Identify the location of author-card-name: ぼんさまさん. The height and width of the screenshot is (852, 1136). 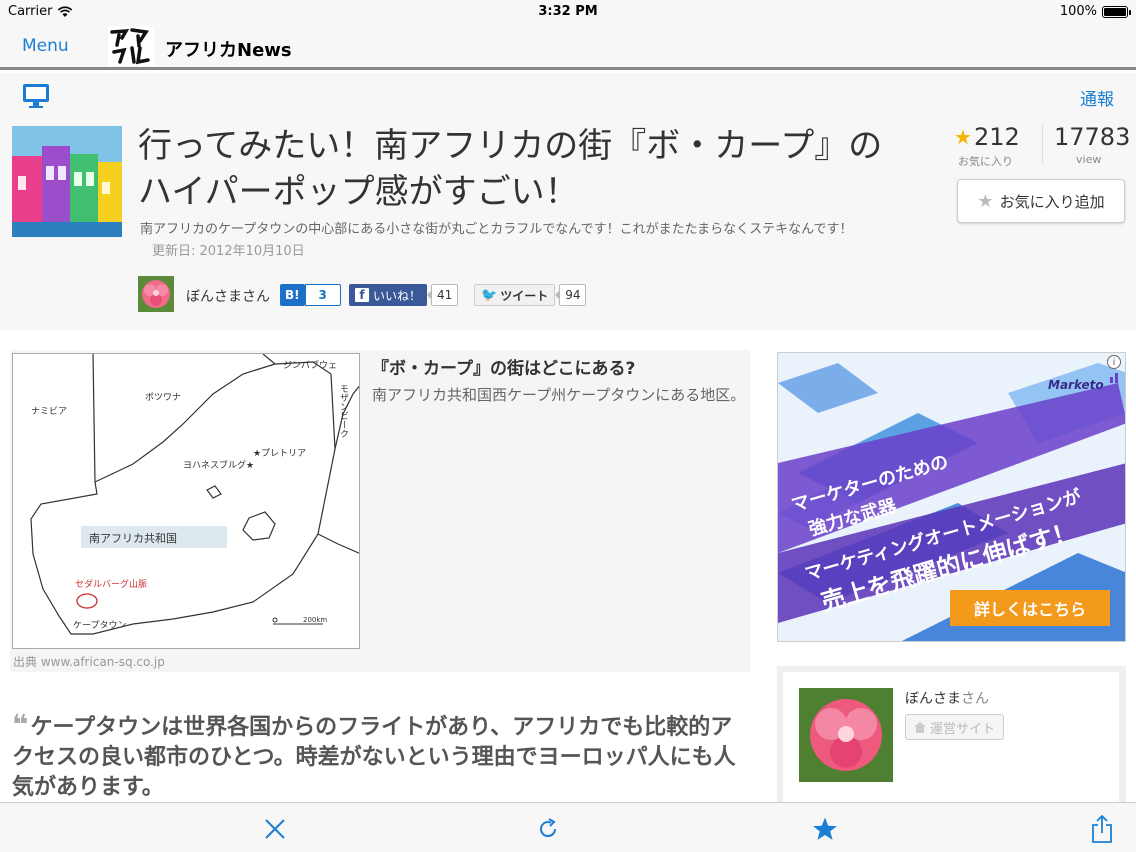
(947, 698).